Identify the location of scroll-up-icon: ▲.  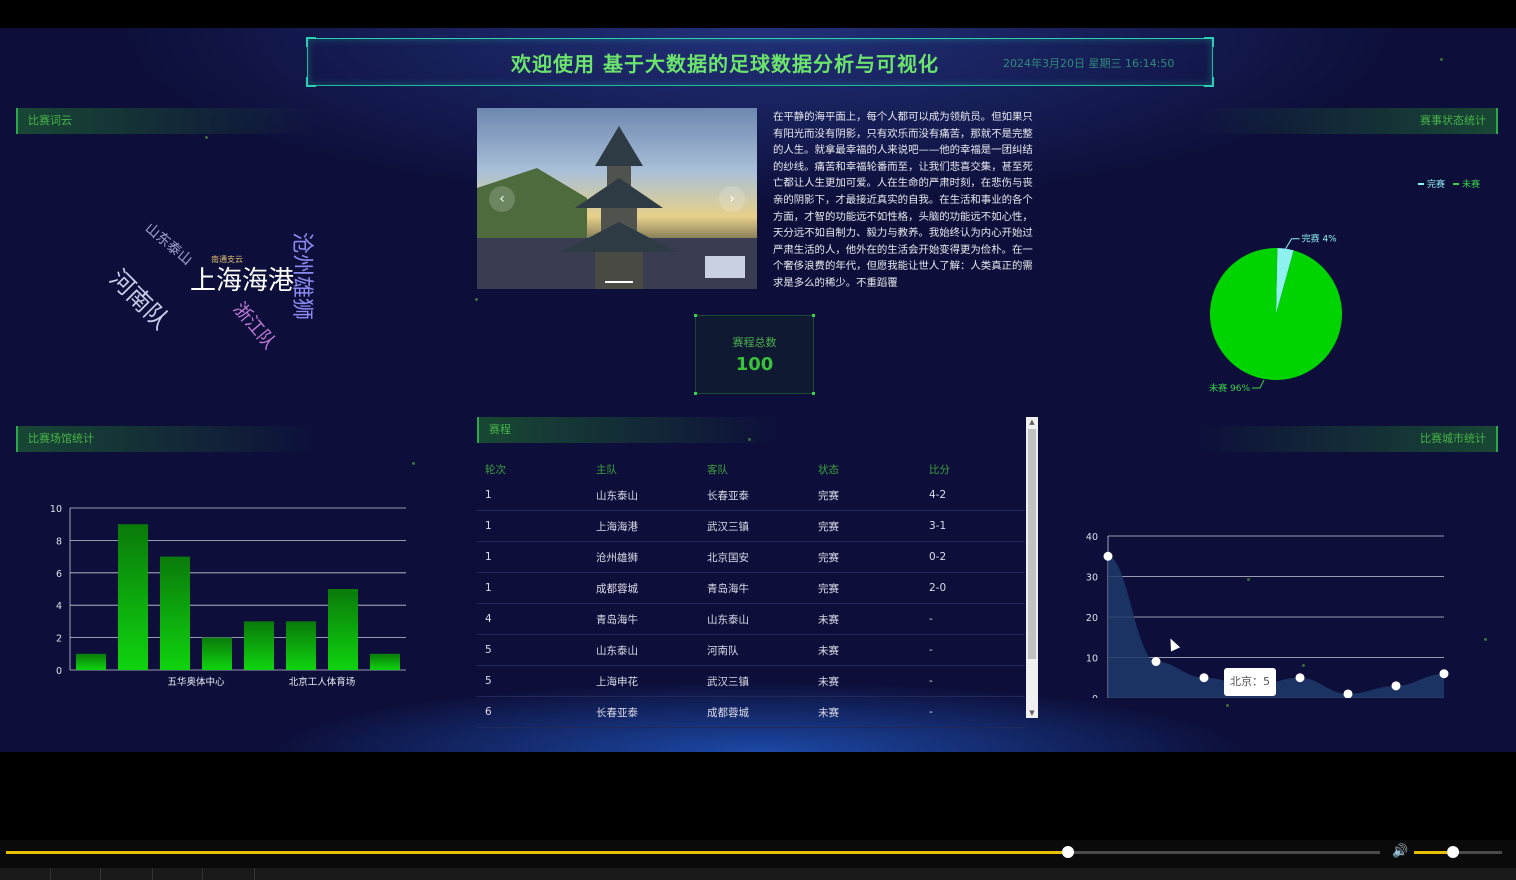
(1032, 422).